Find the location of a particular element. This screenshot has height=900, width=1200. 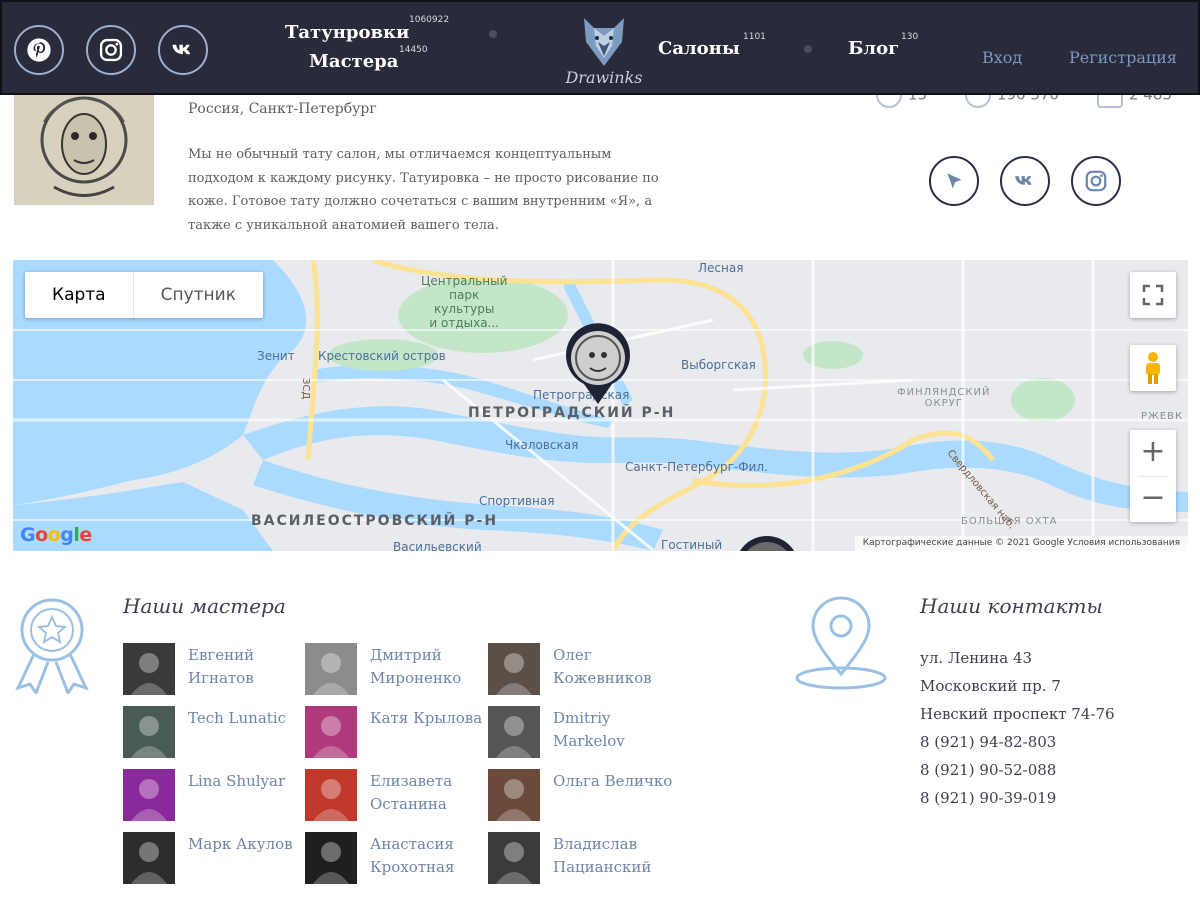

telegram-icon is located at coordinates (954, 181).